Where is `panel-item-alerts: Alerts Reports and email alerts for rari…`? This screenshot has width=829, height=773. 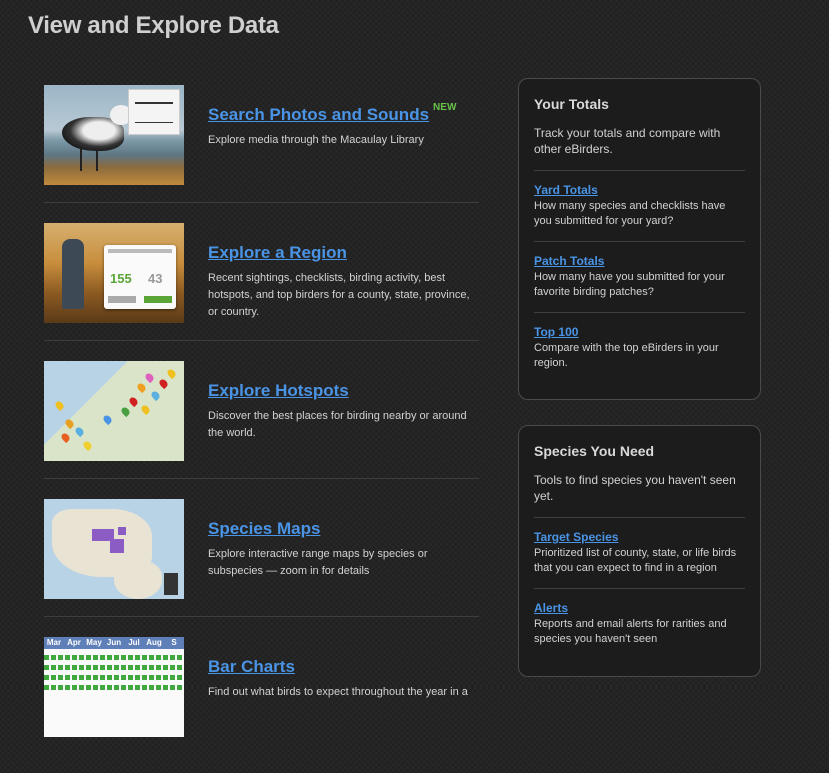 panel-item-alerts: Alerts Reports and email alerts for rari… is located at coordinates (639, 624).